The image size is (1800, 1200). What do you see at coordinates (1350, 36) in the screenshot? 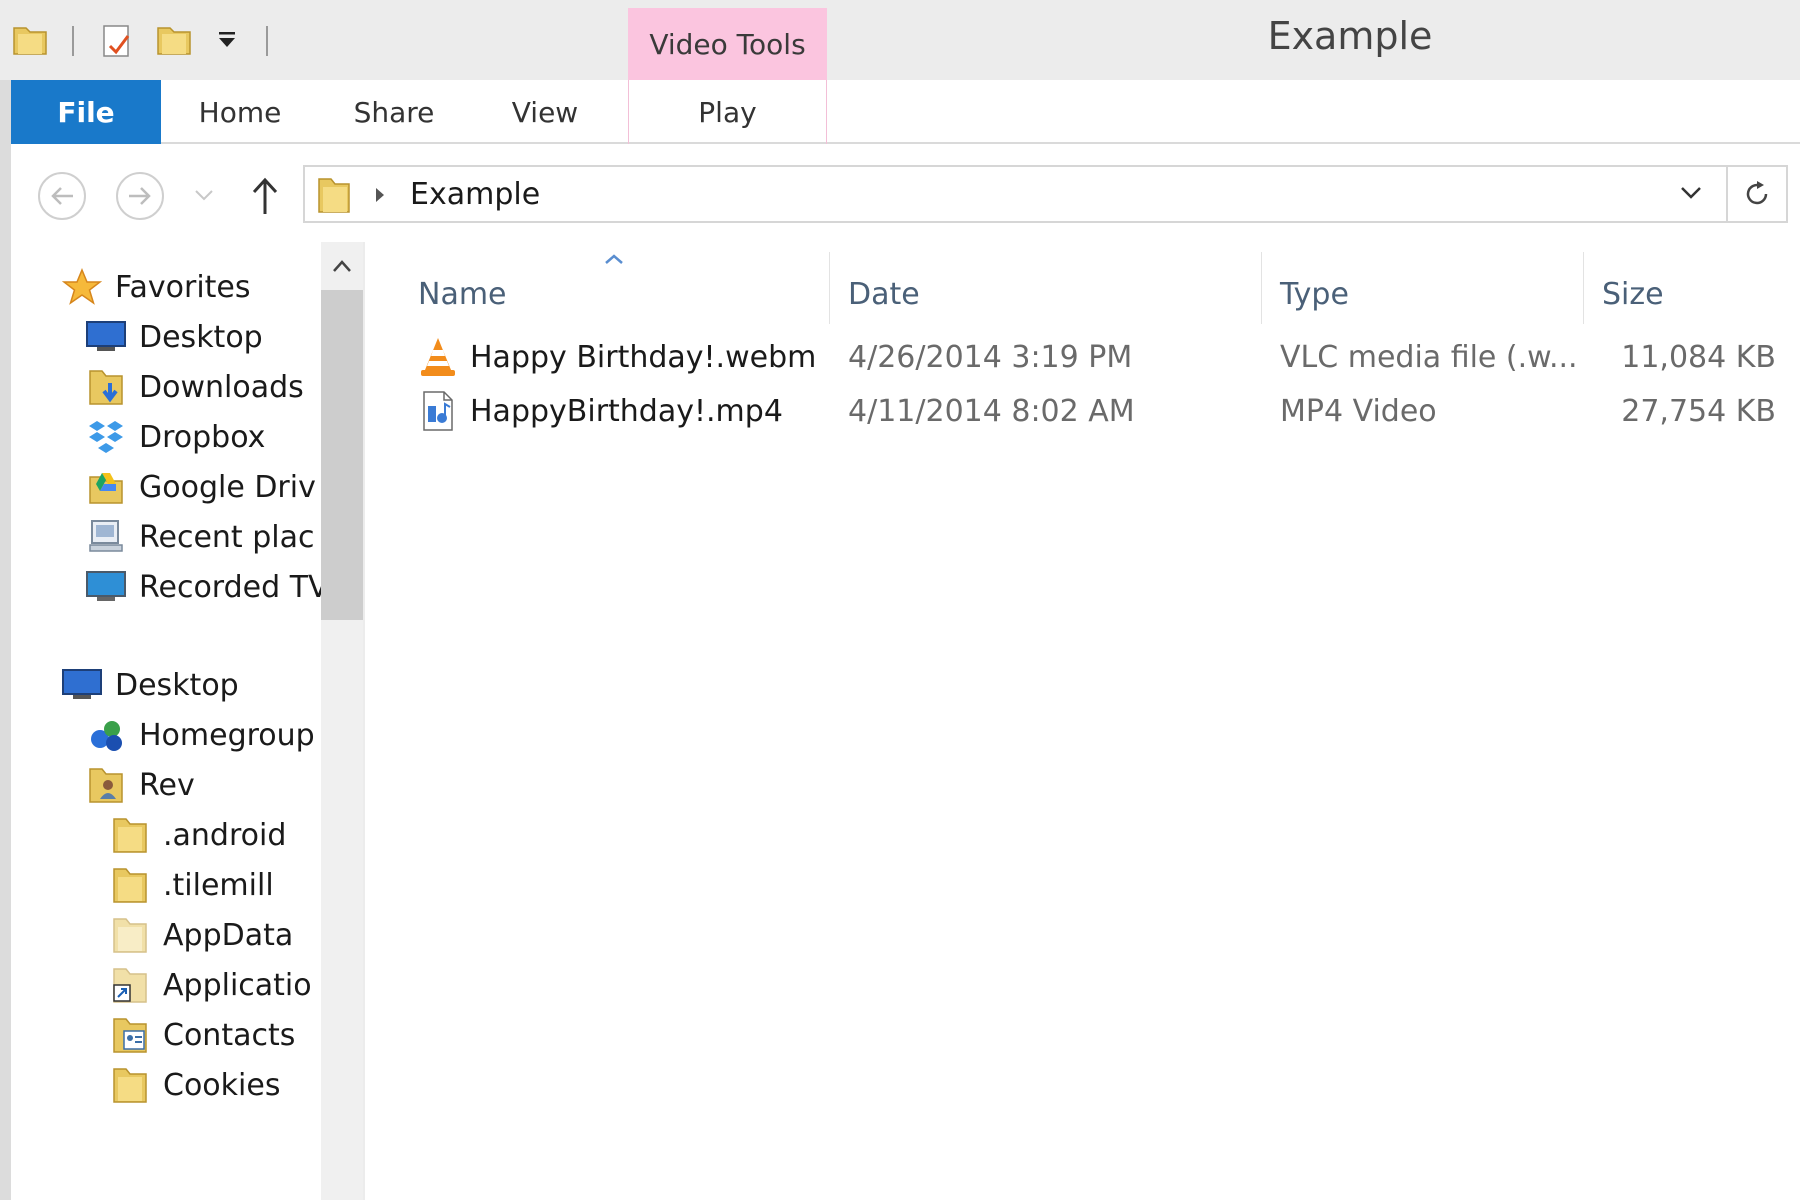
I see `window-title: Example` at bounding box center [1350, 36].